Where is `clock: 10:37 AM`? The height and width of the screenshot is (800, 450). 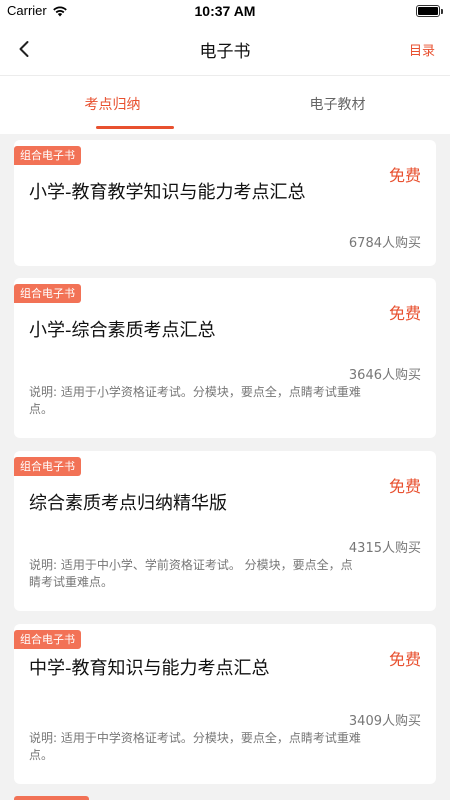 clock: 10:37 AM is located at coordinates (225, 11).